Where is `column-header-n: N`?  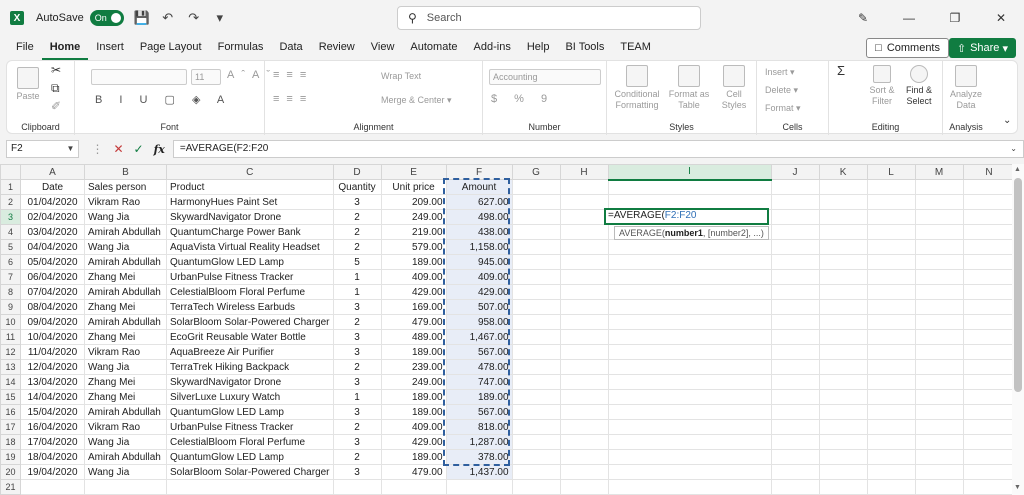
column-header-n: N is located at coordinates (989, 172).